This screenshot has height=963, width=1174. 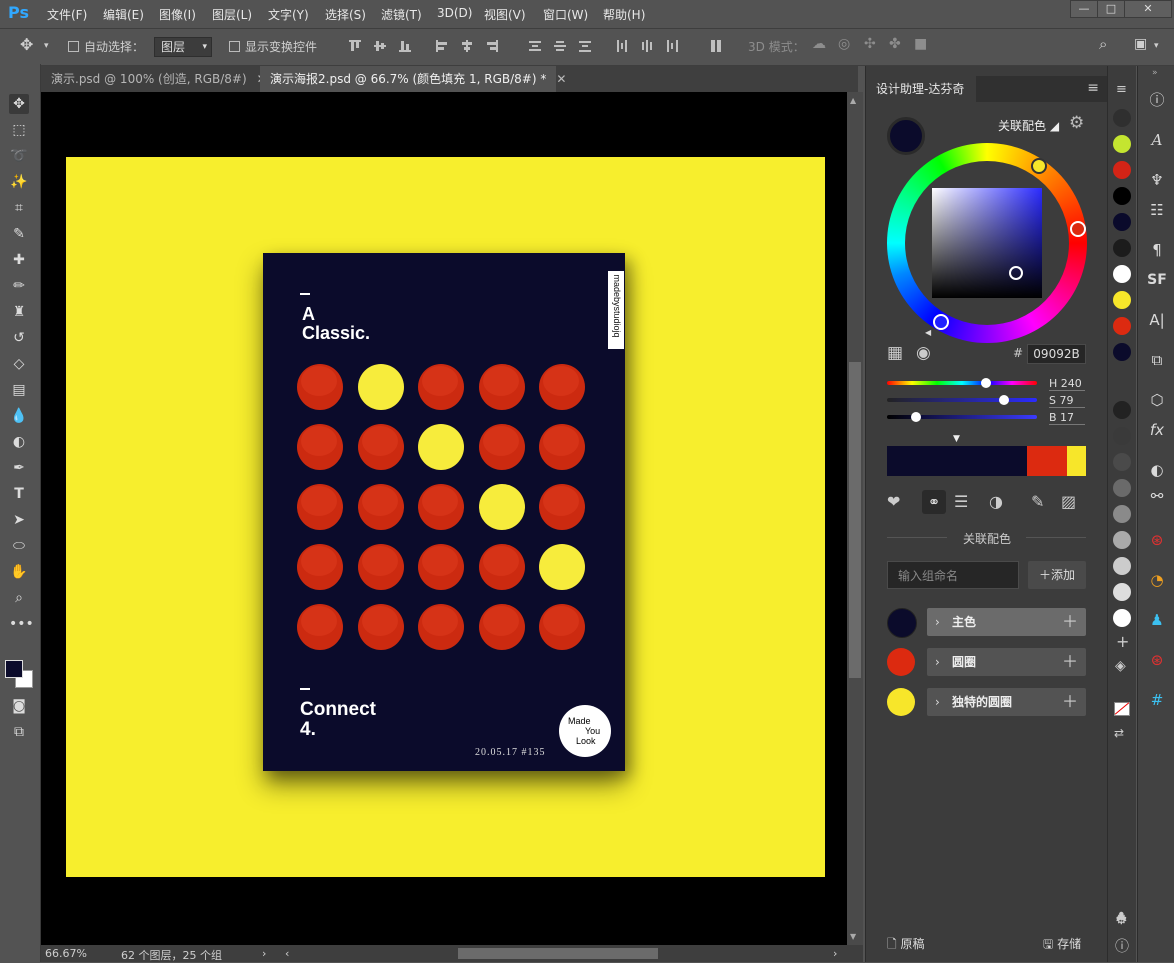 I want to click on menu-filter: 滤镜(T), so click(x=401, y=14).